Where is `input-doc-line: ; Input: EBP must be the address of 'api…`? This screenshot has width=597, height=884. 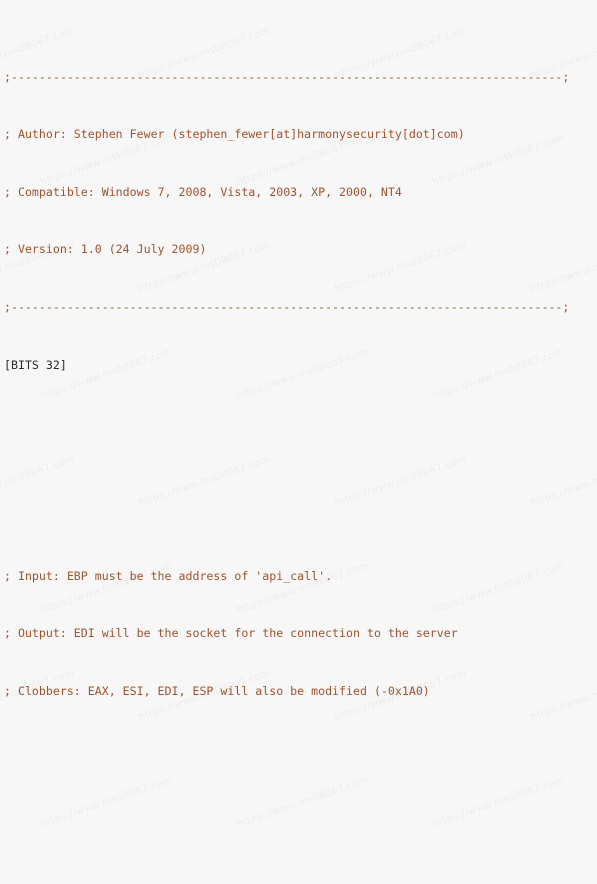
input-doc-line: ; Input: EBP must be the address of 'api… is located at coordinates (168, 575).